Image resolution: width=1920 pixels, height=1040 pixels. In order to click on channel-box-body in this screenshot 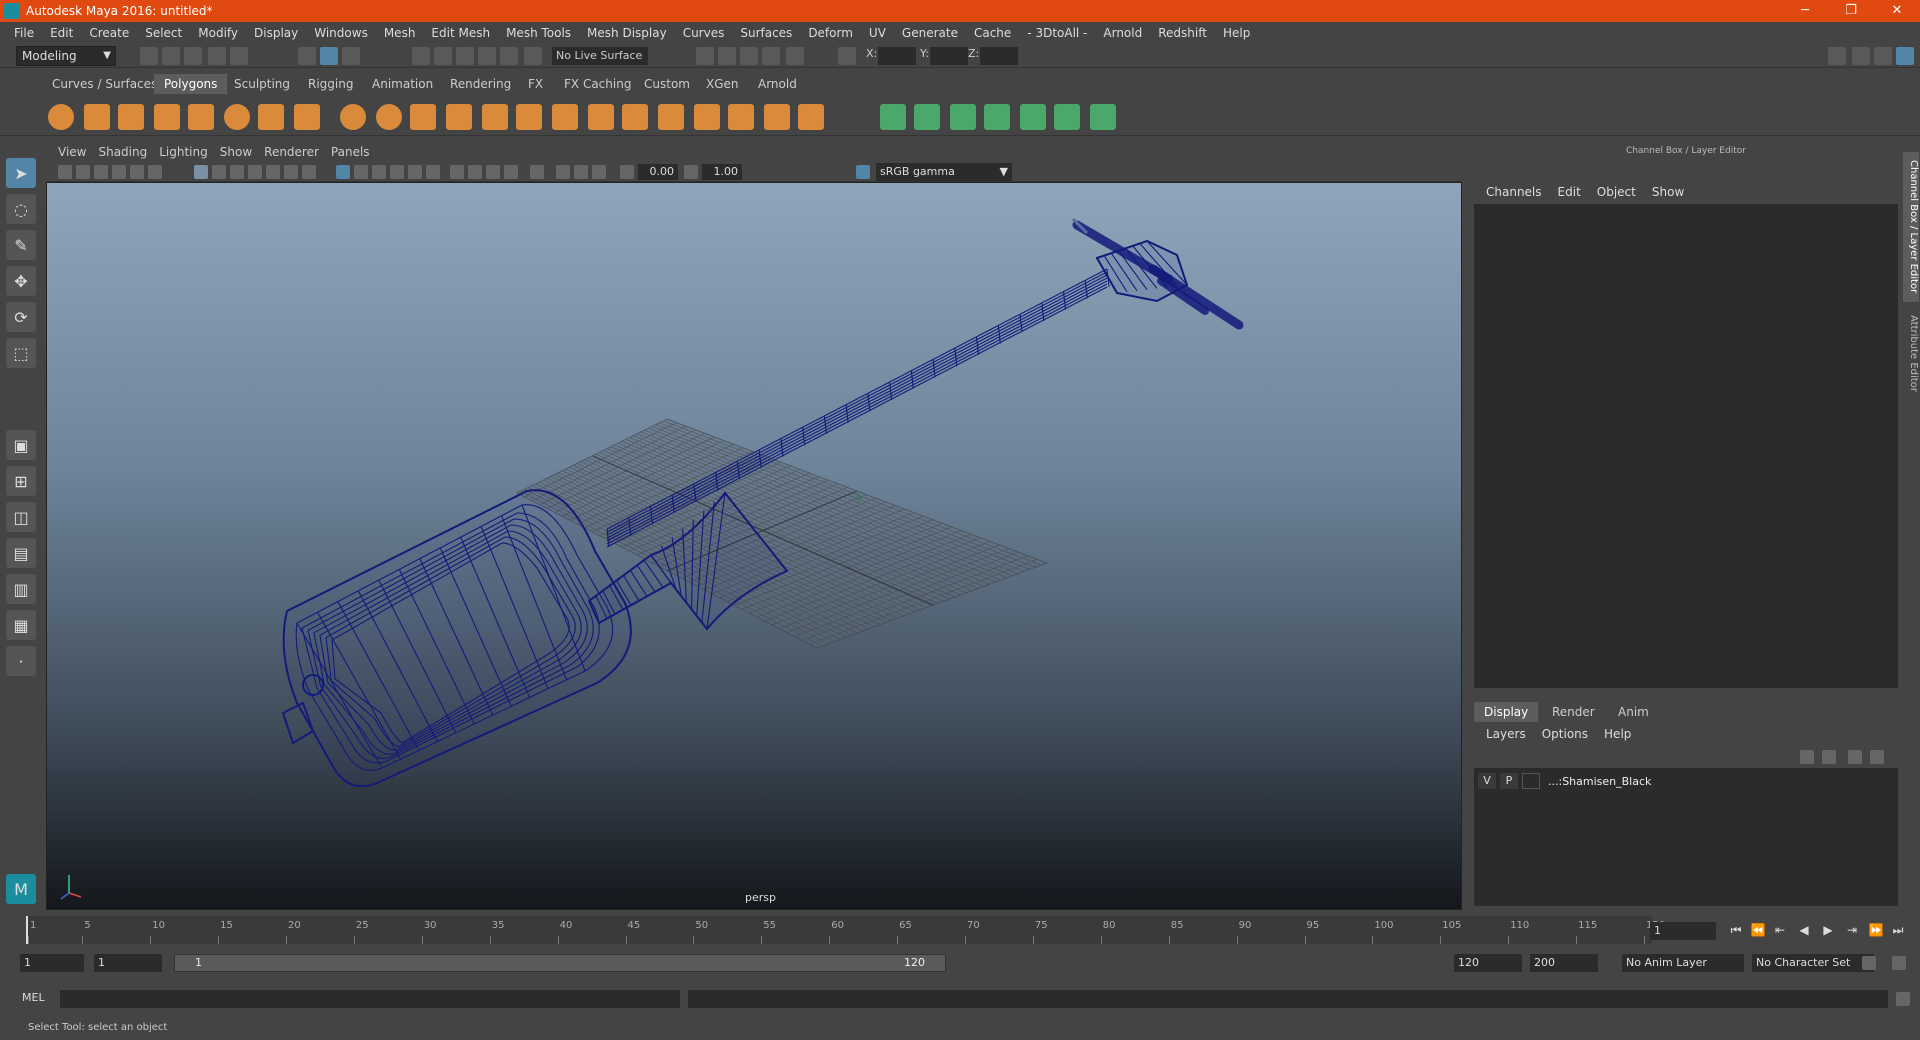, I will do `click(1686, 446)`.